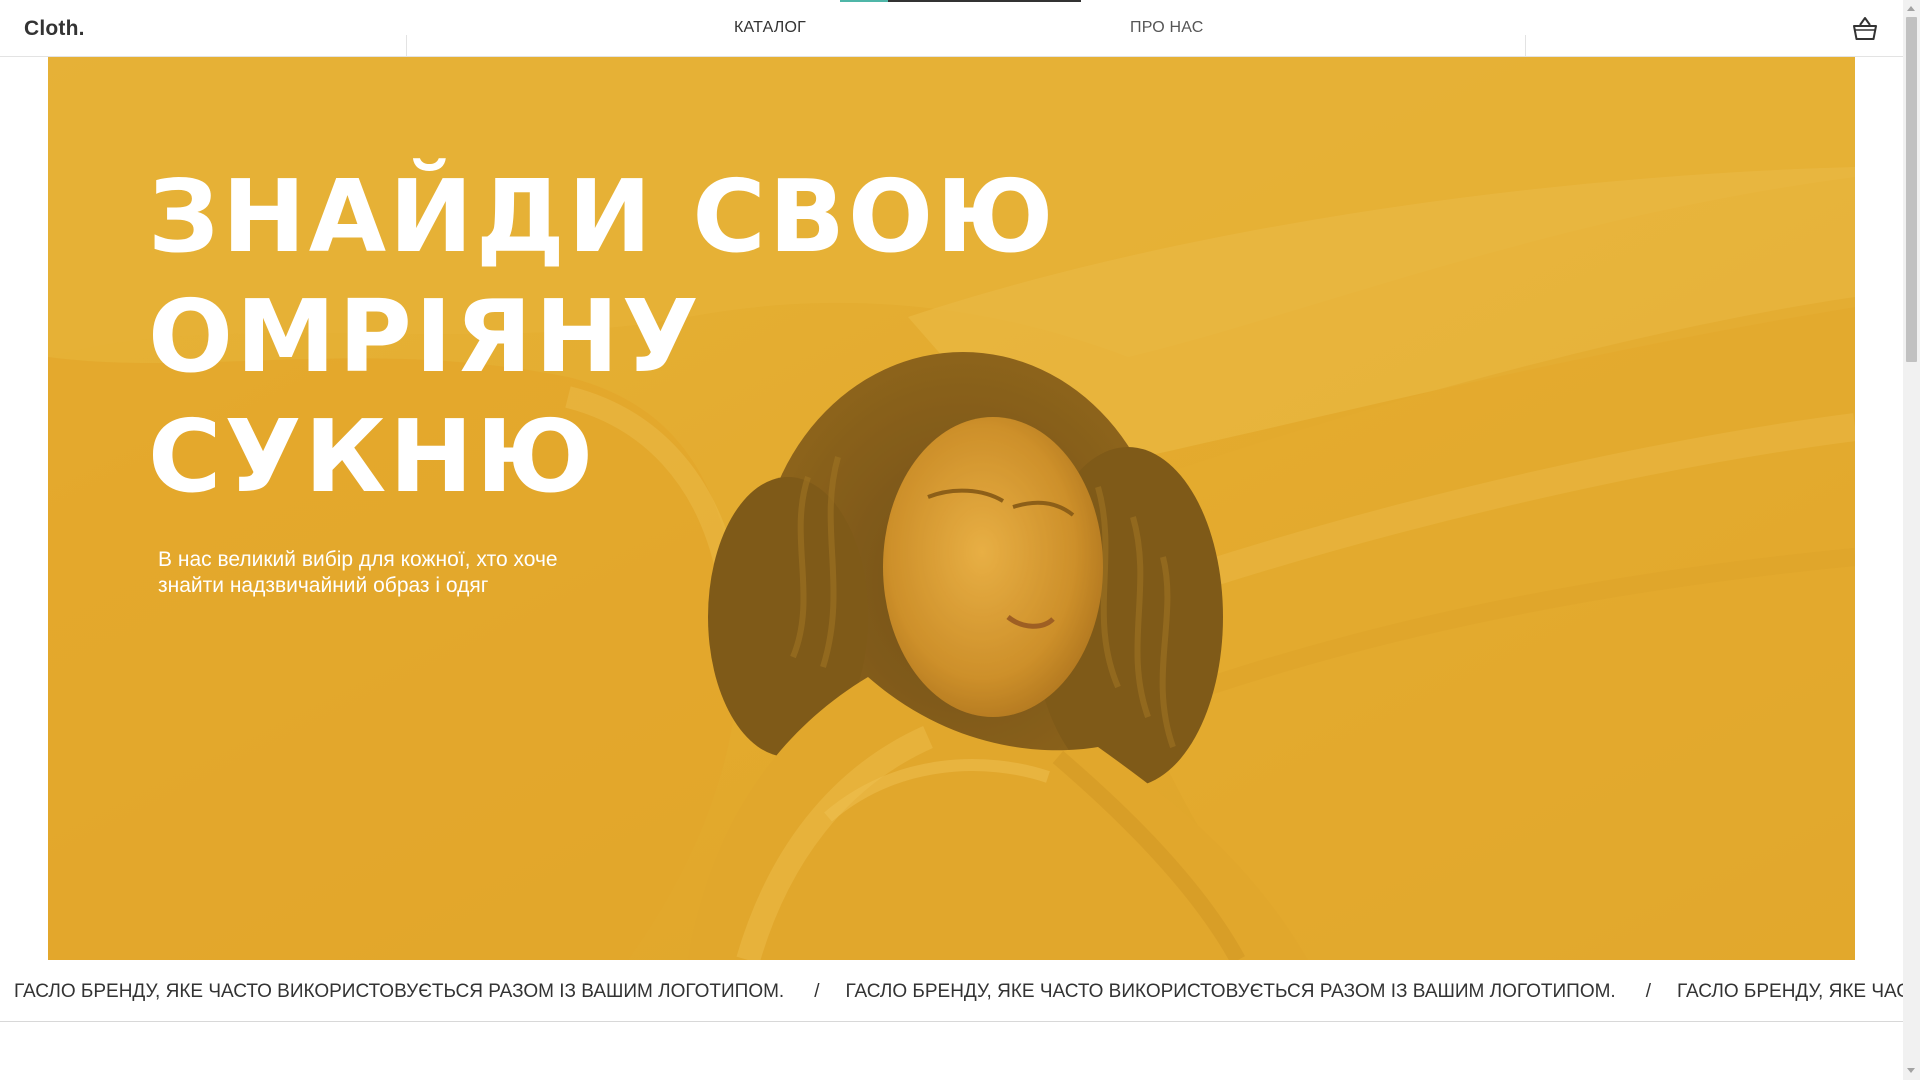  I want to click on scroll-up-arrow-icon, so click(1911, 8).